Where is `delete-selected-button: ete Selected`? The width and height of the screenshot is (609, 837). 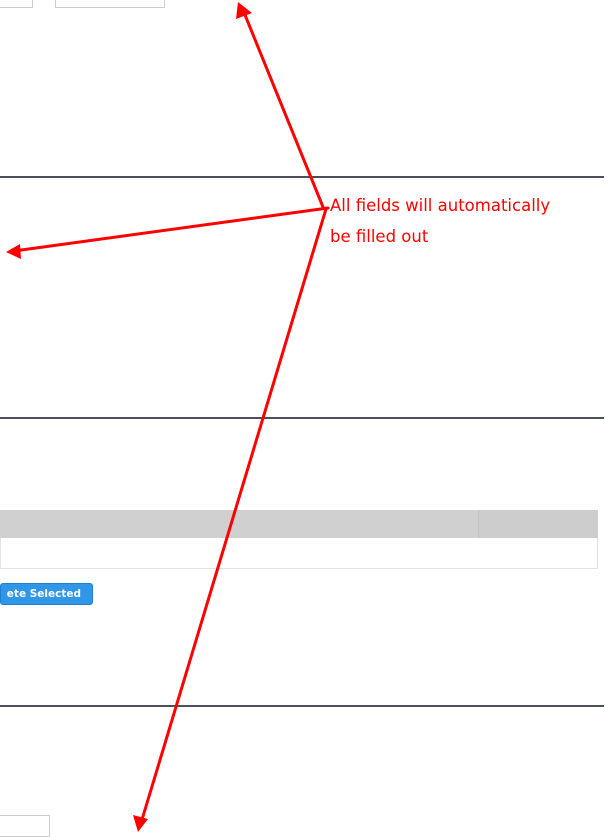
delete-selected-button: ete Selected is located at coordinates (46, 594).